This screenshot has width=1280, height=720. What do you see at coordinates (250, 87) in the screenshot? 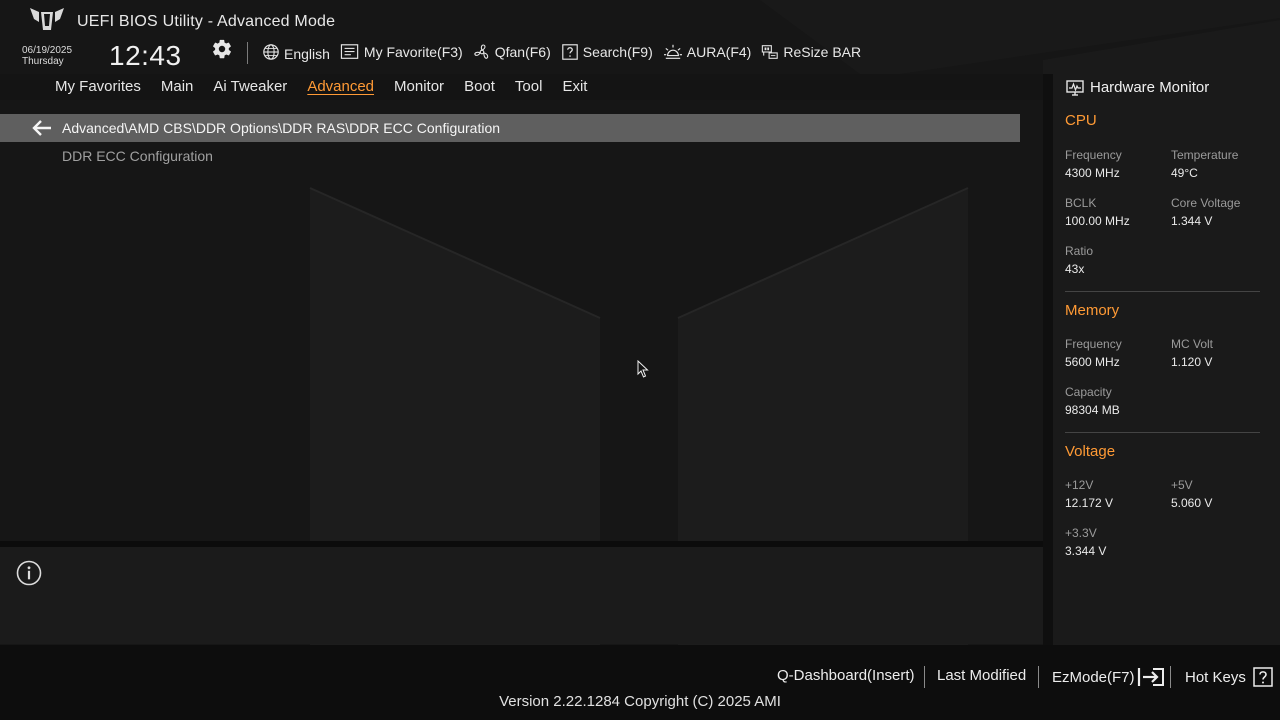
I see `tab-ai-tweaker: Ai Tweaker` at bounding box center [250, 87].